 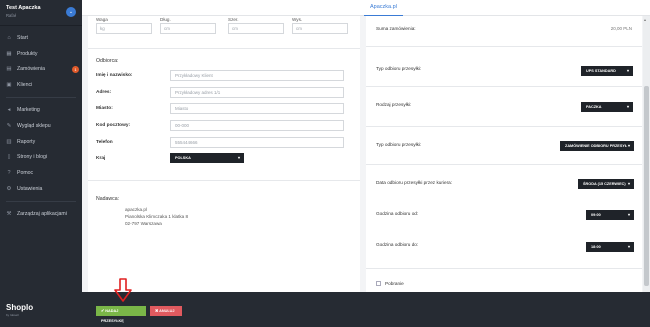 I want to click on sidebar-item-products: ▦ Produkty, so click(x=41, y=54).